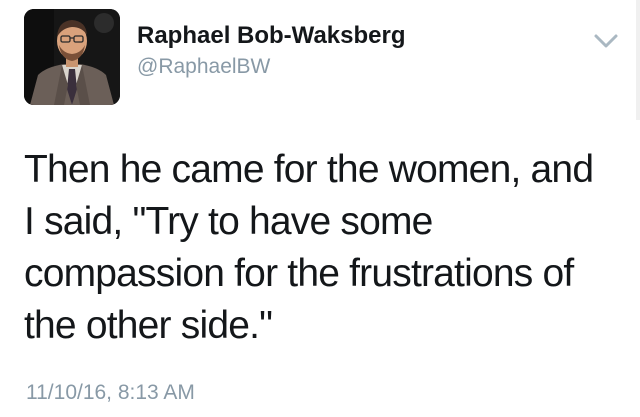 This screenshot has height=417, width=640. I want to click on tweet-timestamp: 11/10/16, 8:13 AM, so click(110, 393).